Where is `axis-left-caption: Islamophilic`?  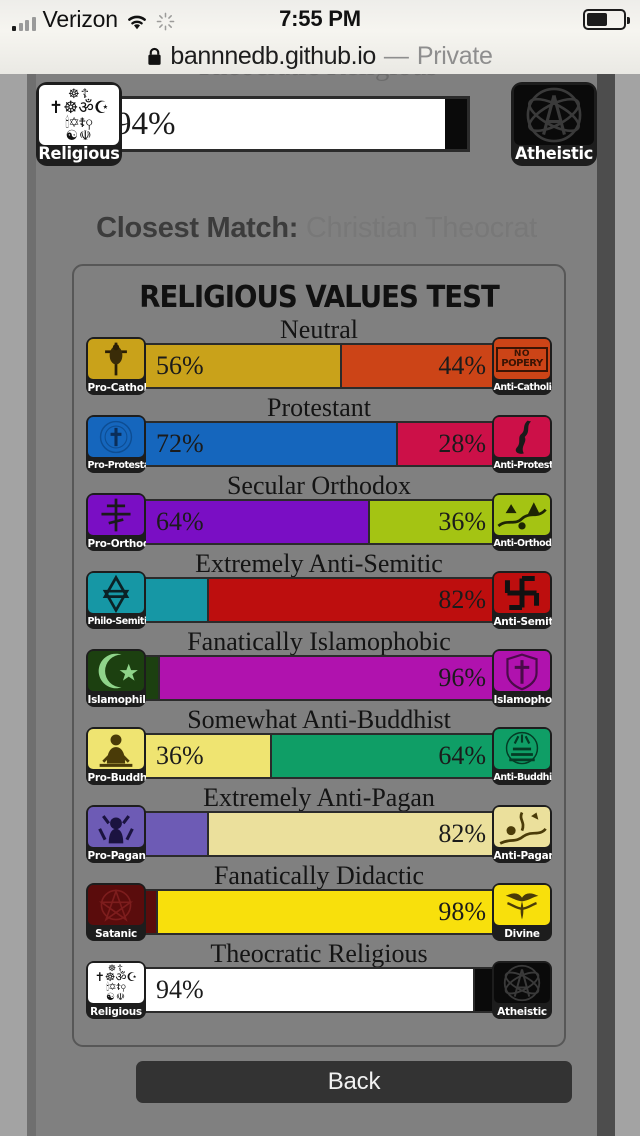 axis-left-caption: Islamophilic is located at coordinates (117, 699).